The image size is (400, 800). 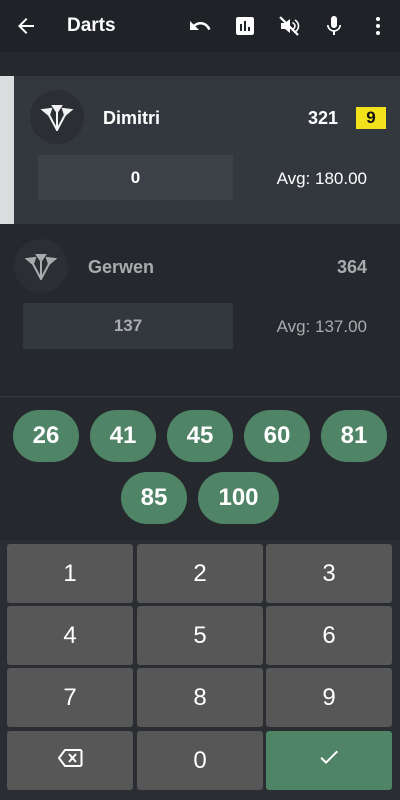 What do you see at coordinates (354, 436) in the screenshot?
I see `quick-score-81: 81` at bounding box center [354, 436].